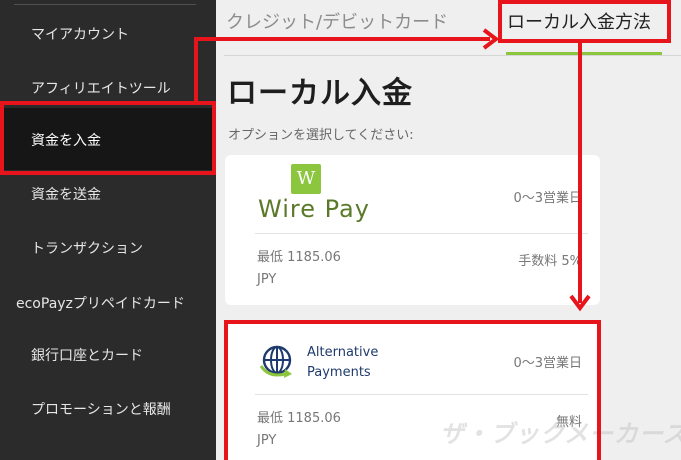 This screenshot has height=460, width=681. Describe the element at coordinates (320, 93) in the screenshot. I see `page-title: ローカル入金` at that location.